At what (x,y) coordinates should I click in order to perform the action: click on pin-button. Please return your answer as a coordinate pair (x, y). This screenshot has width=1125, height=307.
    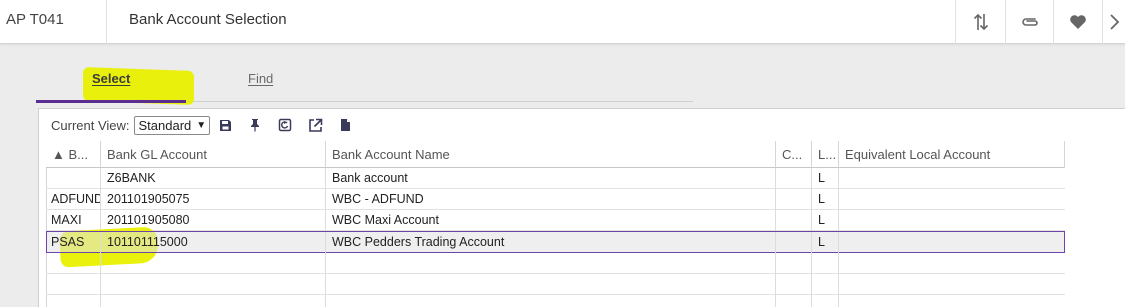
    Looking at the image, I should click on (255, 125).